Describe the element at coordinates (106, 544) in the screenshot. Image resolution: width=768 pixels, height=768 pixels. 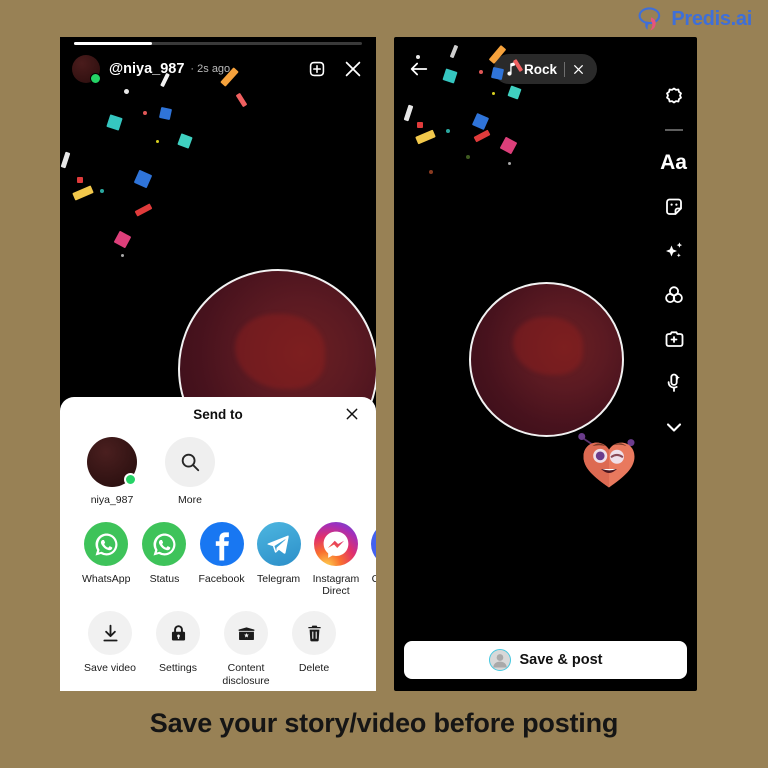
I see `whatsapp-icon` at that location.